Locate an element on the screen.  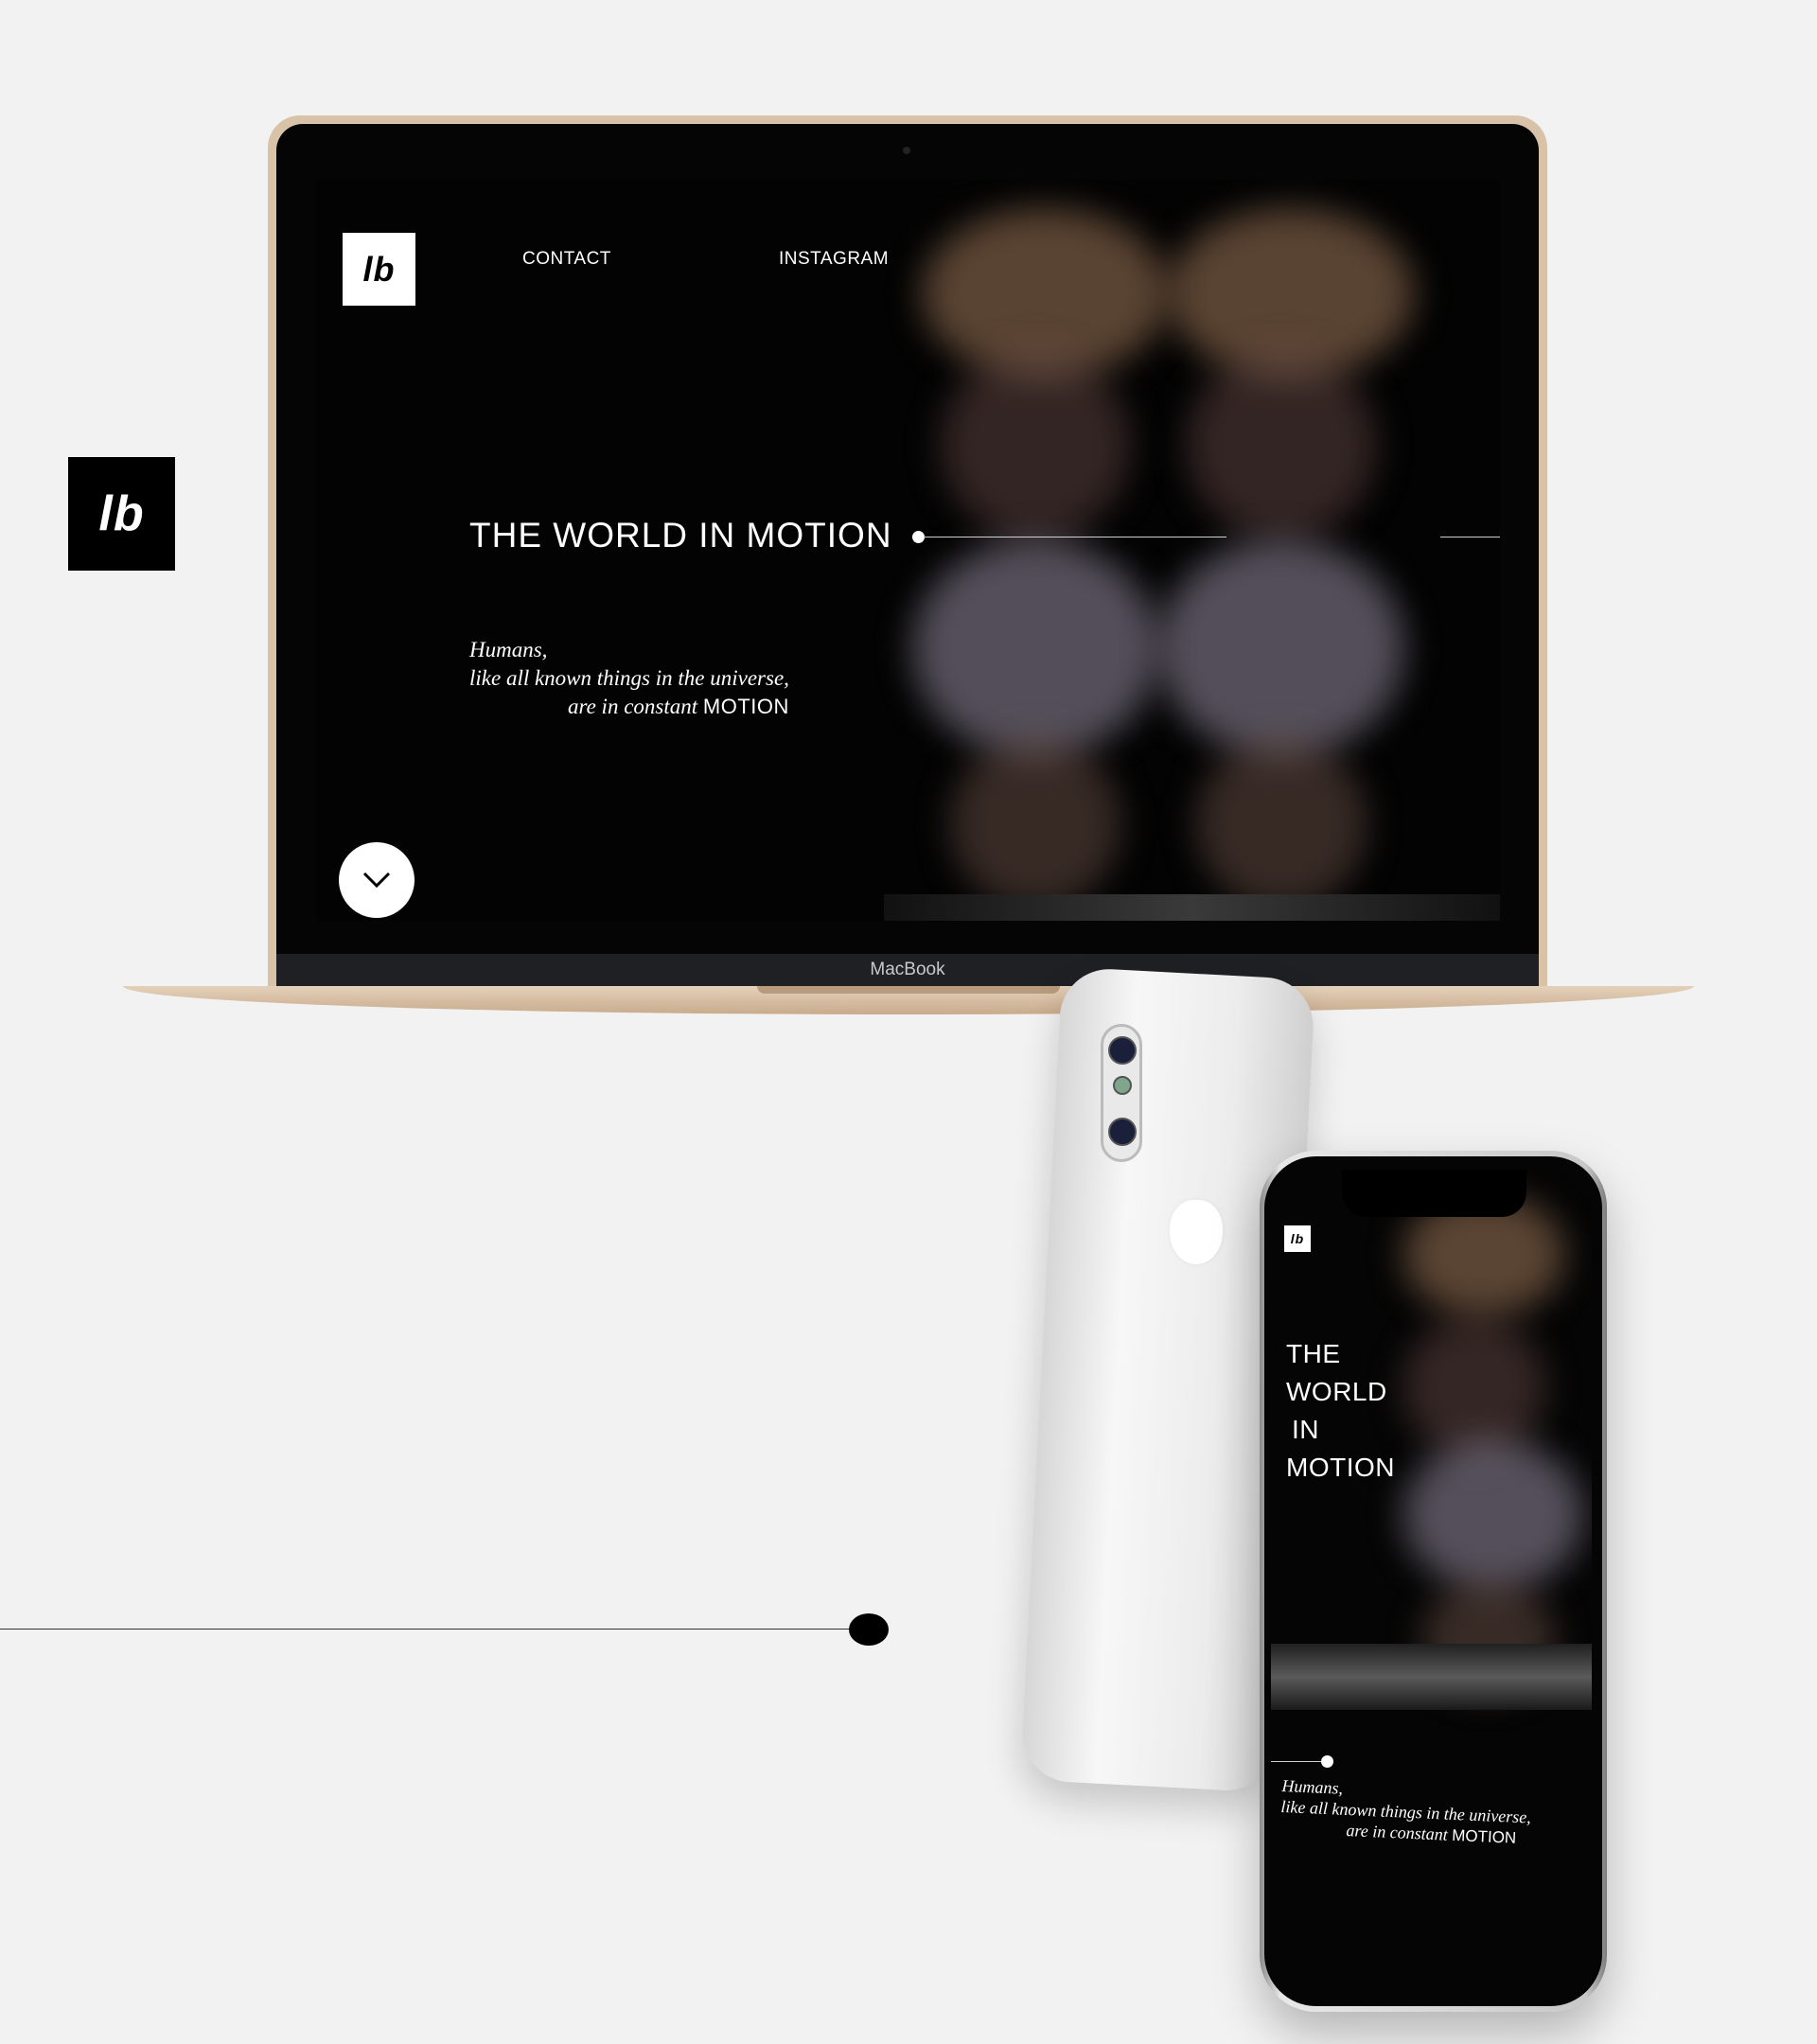
quote-line-1: Humans, is located at coordinates (509, 649).